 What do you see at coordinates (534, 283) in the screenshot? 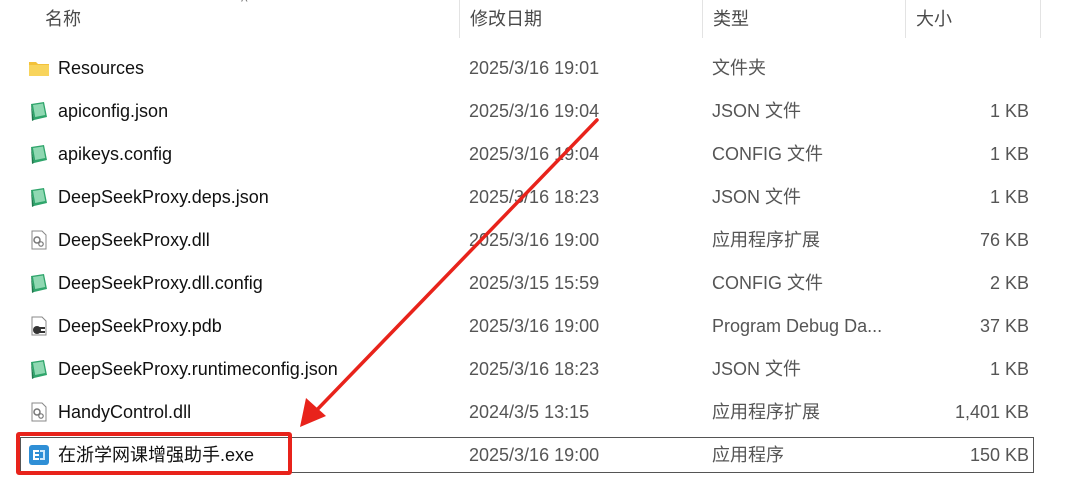
I see `file-date: 2025/3/15 15:59` at bounding box center [534, 283].